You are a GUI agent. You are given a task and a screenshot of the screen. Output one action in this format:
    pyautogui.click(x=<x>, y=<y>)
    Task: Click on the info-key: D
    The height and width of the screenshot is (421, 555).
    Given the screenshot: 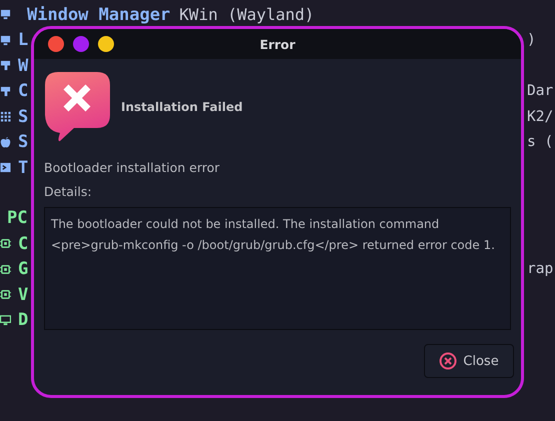 What is the action you would take?
    pyautogui.click(x=23, y=320)
    